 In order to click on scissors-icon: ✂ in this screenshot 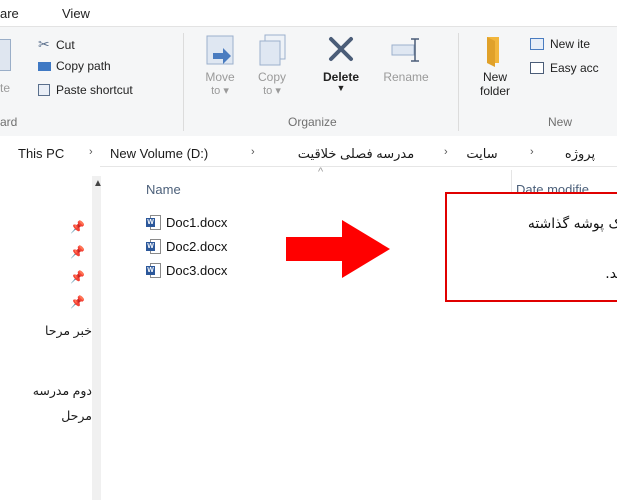, I will do `click(44, 44)`.